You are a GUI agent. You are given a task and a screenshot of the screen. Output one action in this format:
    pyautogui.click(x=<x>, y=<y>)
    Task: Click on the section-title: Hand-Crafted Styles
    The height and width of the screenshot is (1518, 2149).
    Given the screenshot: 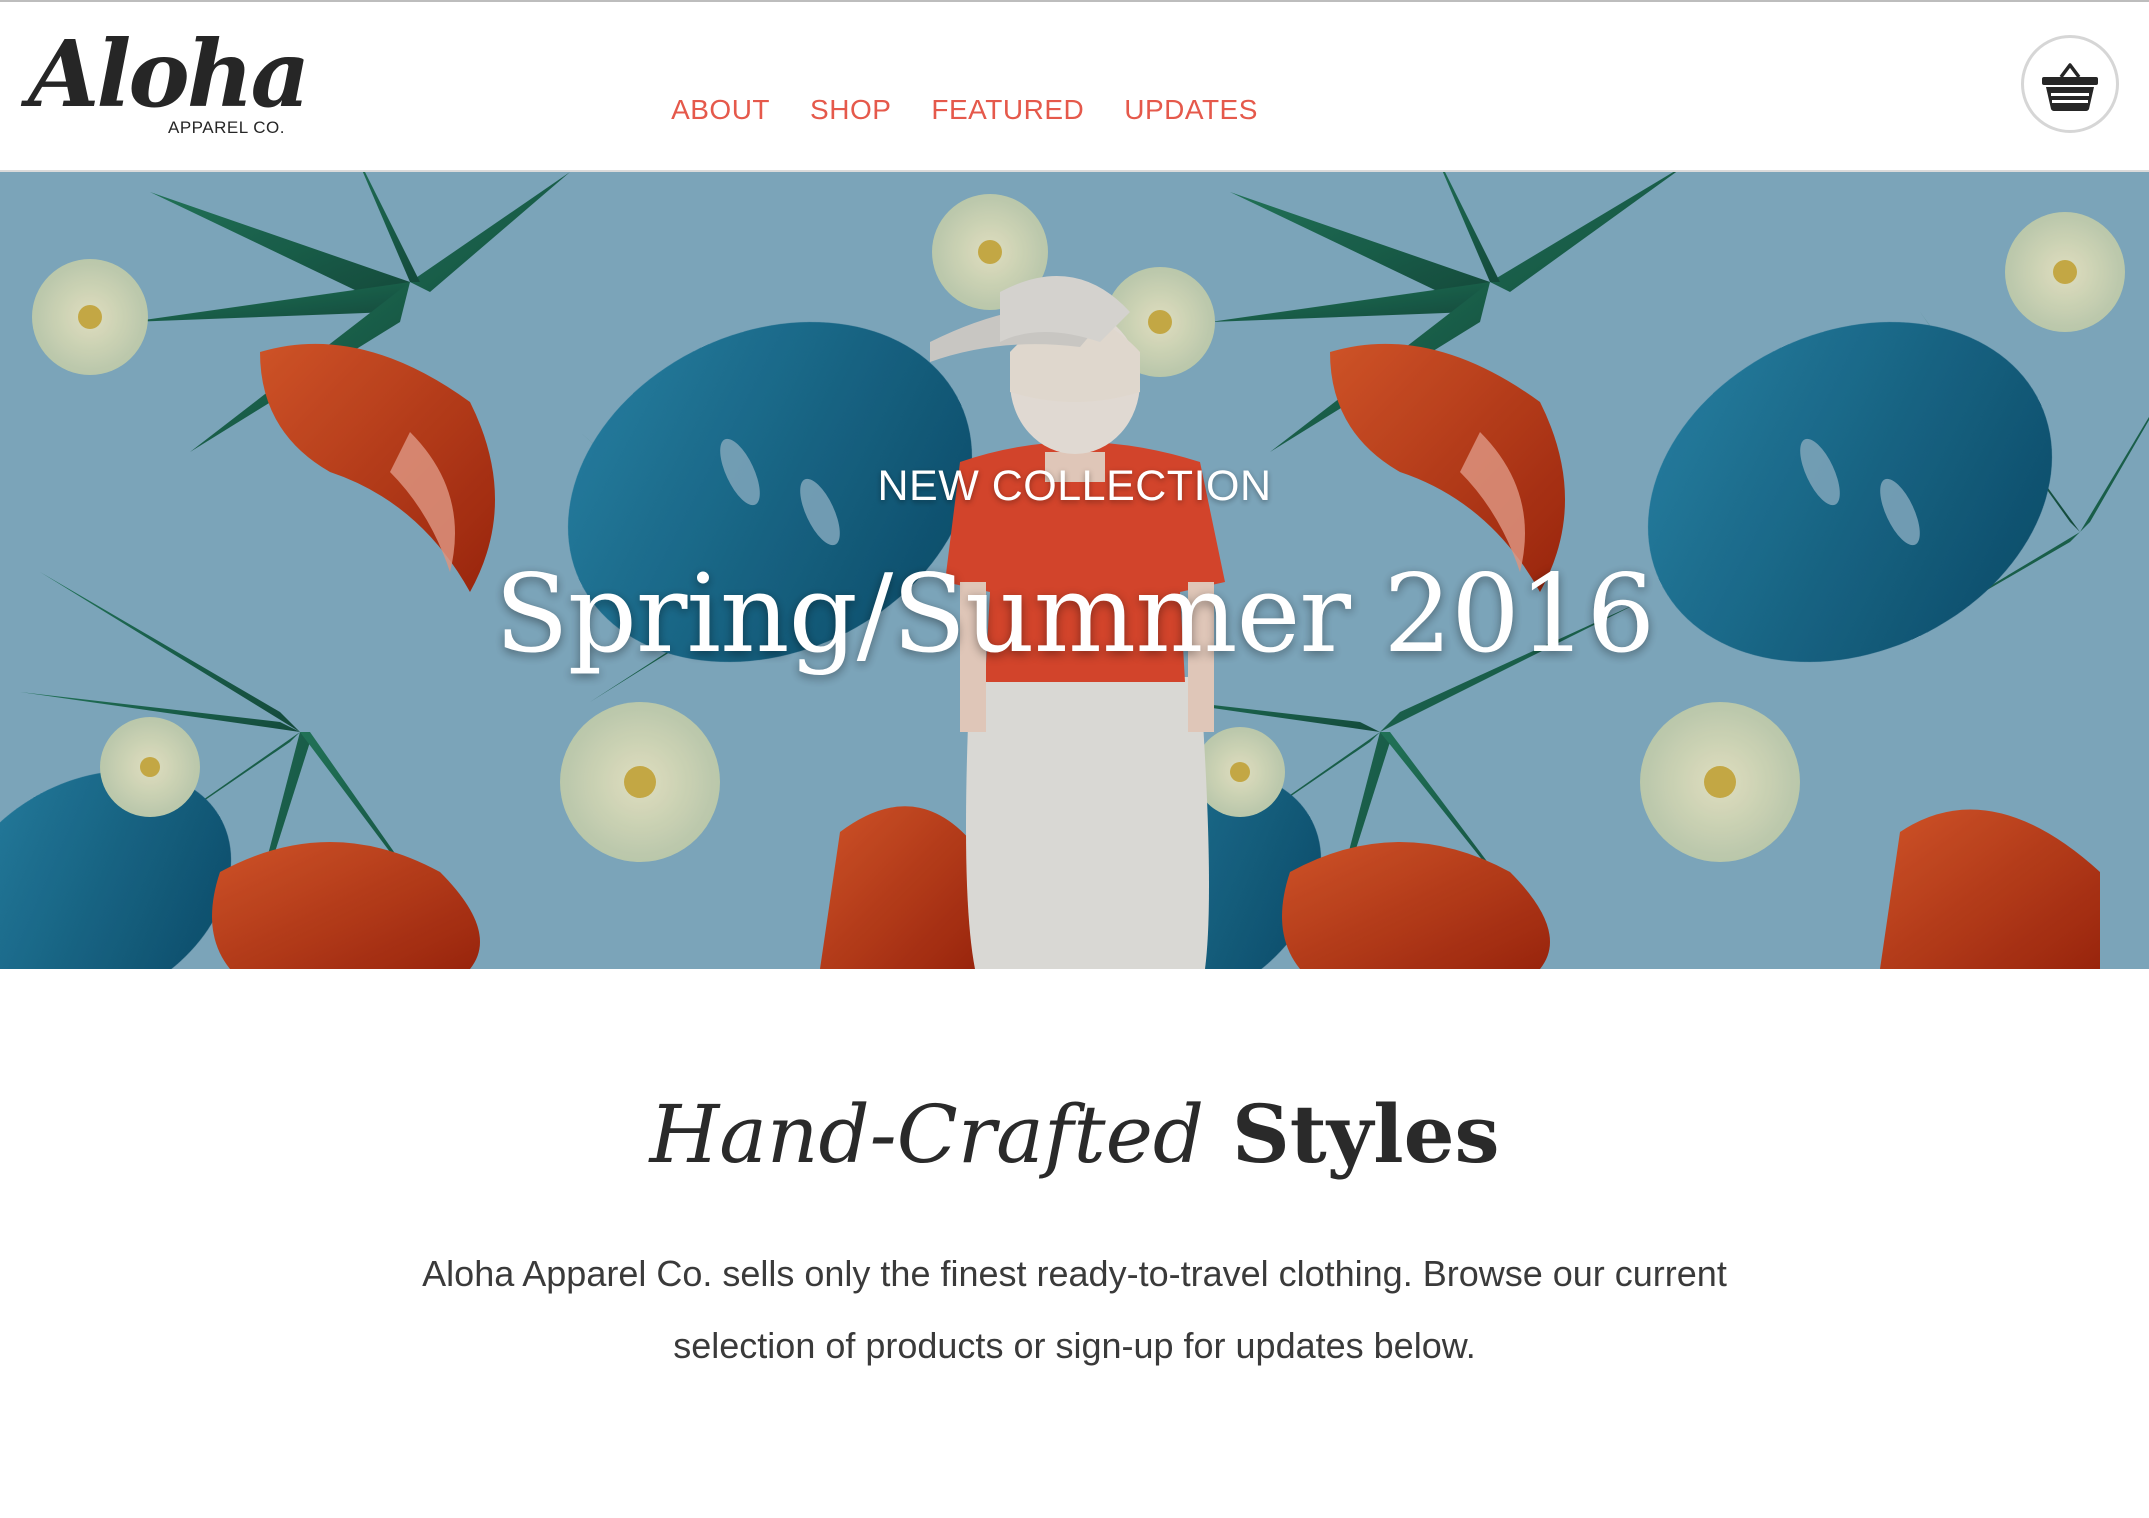 What is the action you would take?
    pyautogui.click(x=1074, y=1134)
    